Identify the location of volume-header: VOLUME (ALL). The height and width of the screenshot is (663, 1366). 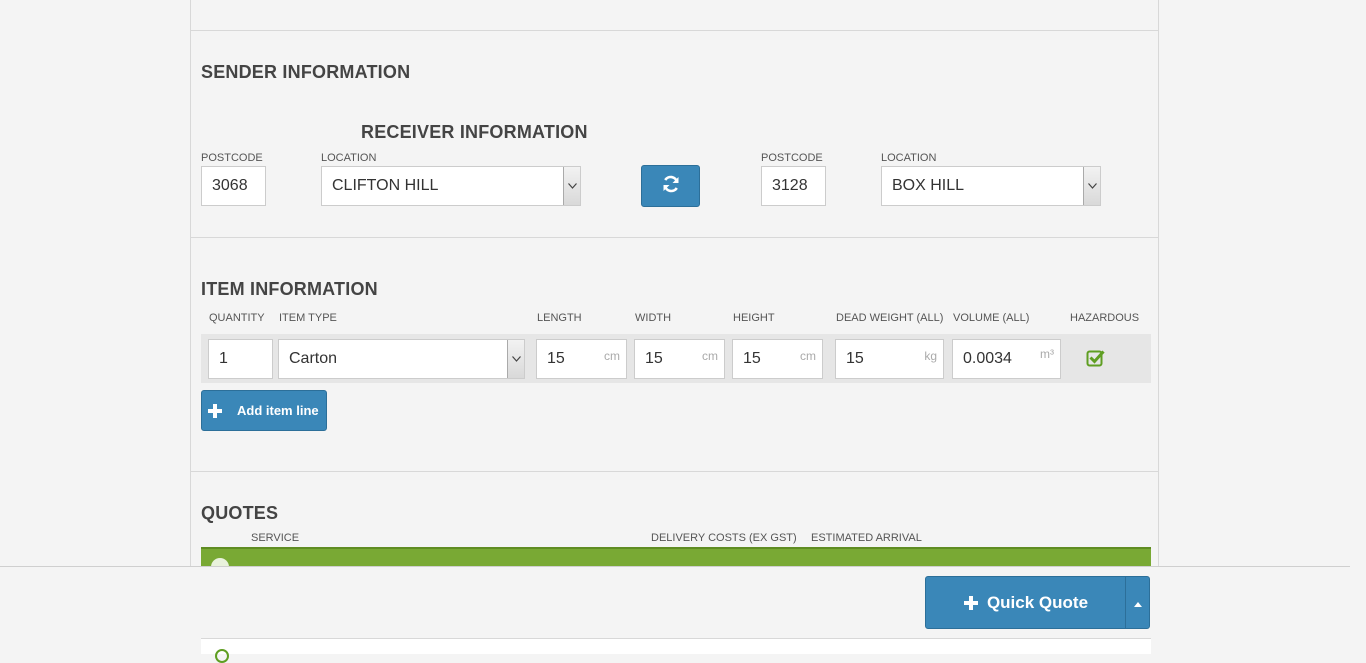
(991, 318).